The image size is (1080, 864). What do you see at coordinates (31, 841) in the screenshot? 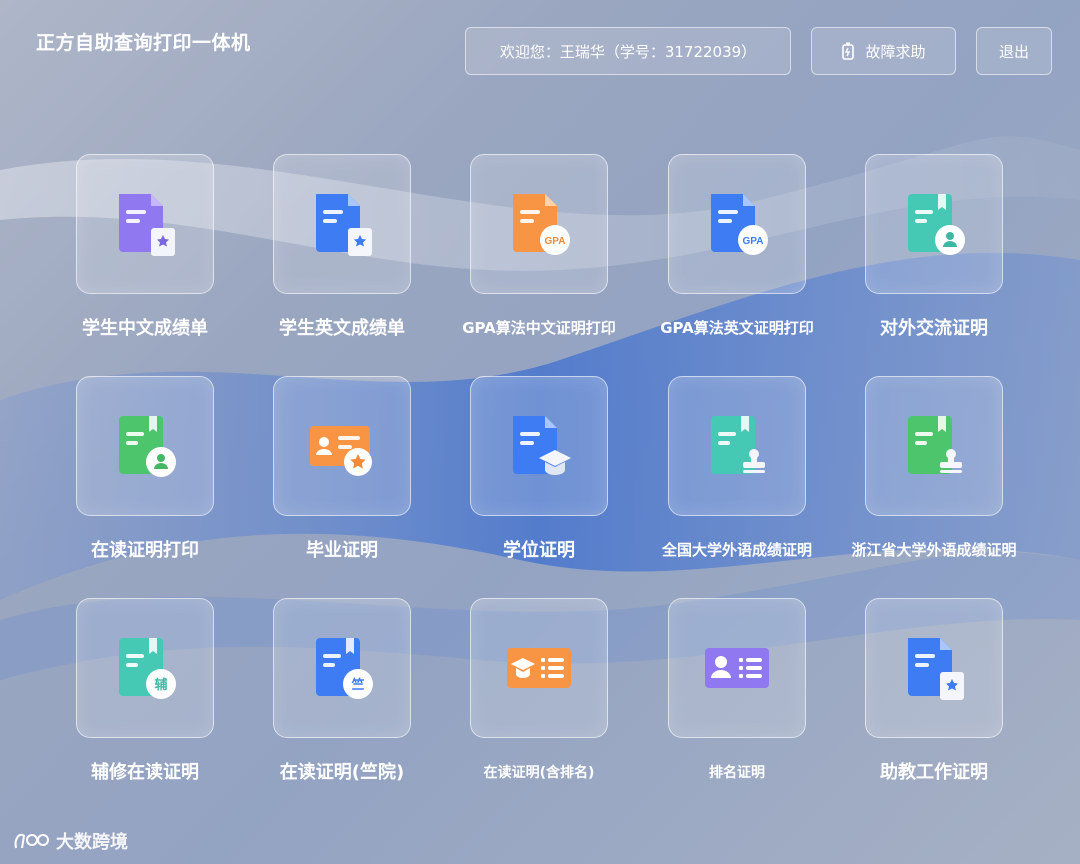
I see `watermark-logo-icon` at bounding box center [31, 841].